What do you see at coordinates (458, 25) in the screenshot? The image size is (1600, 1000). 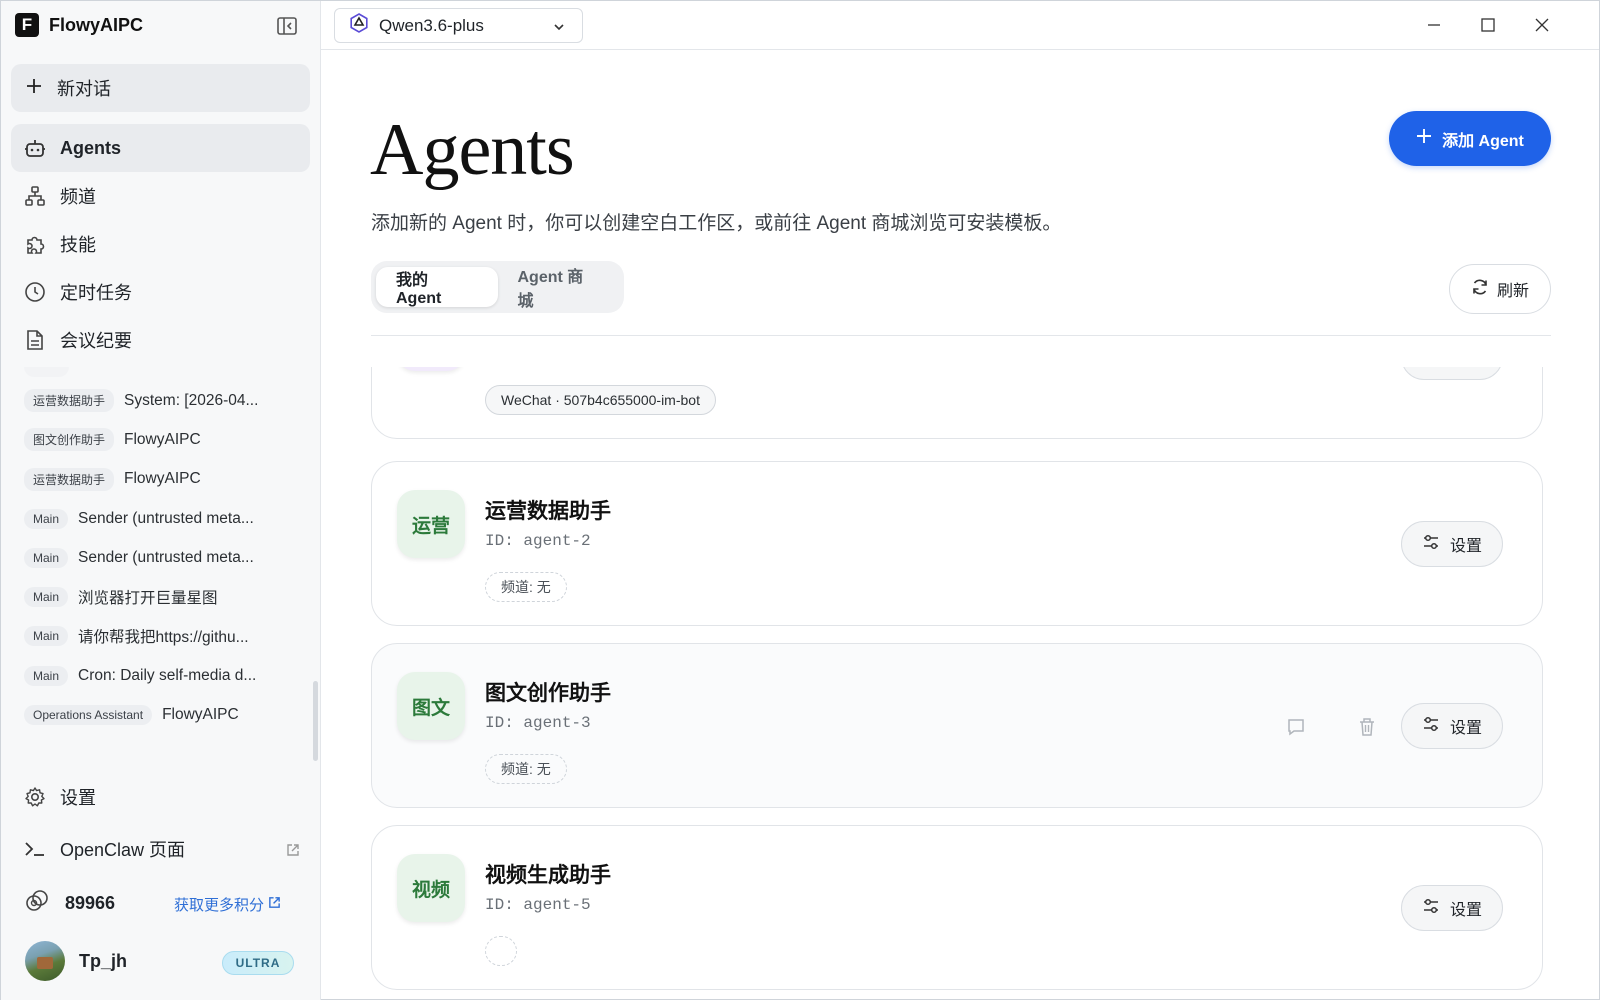 I see `model-selector: Qwen3.6-plus` at bounding box center [458, 25].